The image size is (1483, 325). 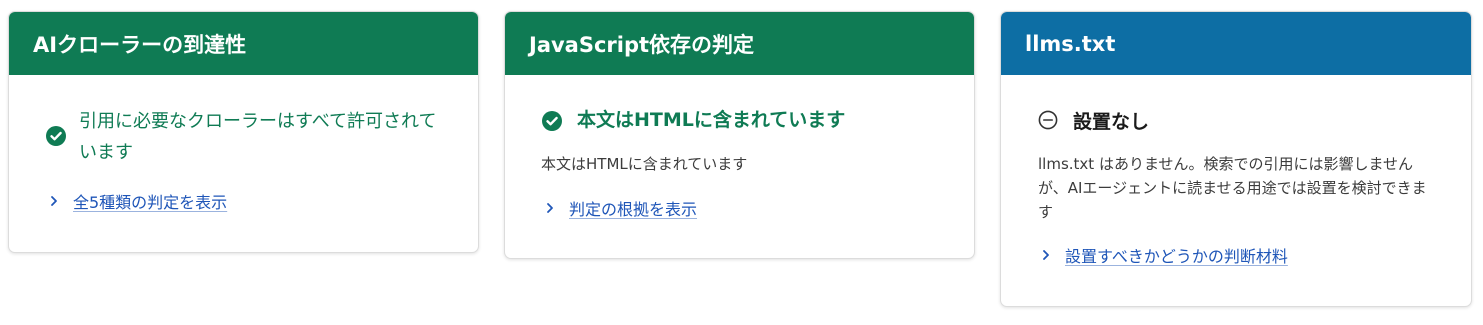 What do you see at coordinates (642, 44) in the screenshot?
I see `card-title: JavaScript依存の判定` at bounding box center [642, 44].